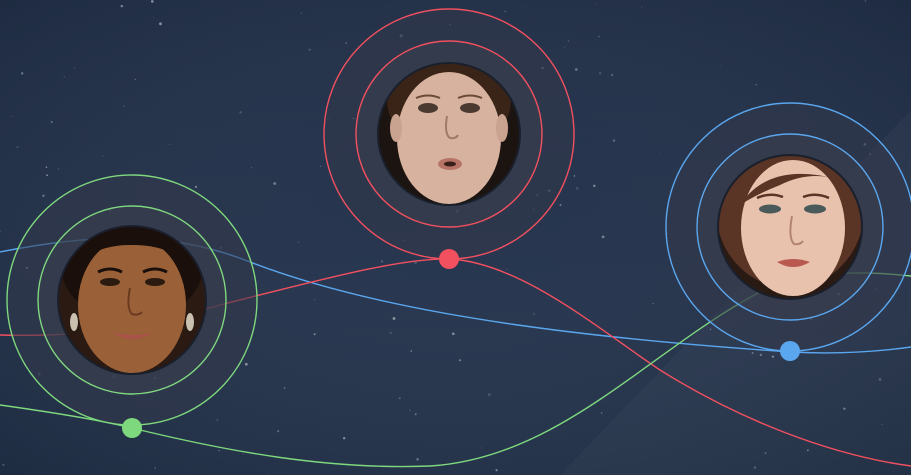 This screenshot has width=911, height=475. What do you see at coordinates (790, 351) in the screenshot?
I see `anchor-dot-right` at bounding box center [790, 351].